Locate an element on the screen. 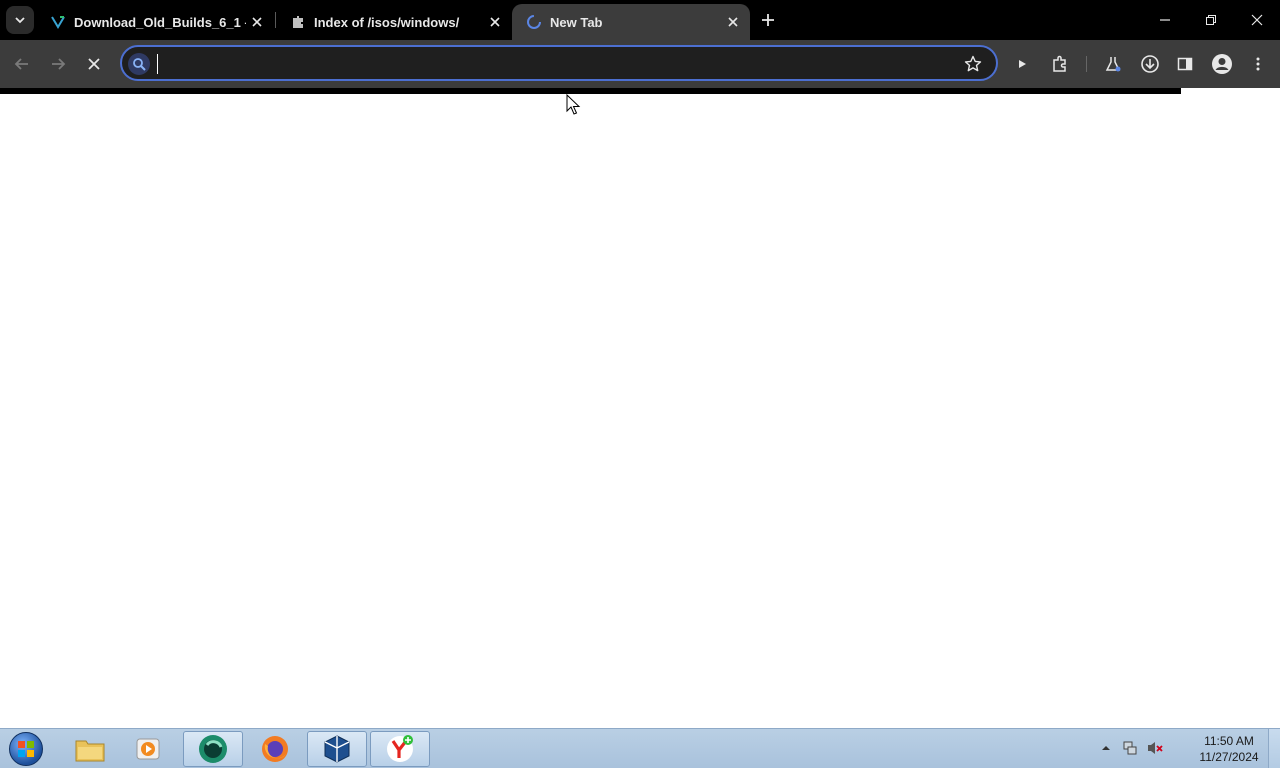 Image resolution: width=1280 pixels, height=768 pixels. minimize-icon is located at coordinates (1165, 20).